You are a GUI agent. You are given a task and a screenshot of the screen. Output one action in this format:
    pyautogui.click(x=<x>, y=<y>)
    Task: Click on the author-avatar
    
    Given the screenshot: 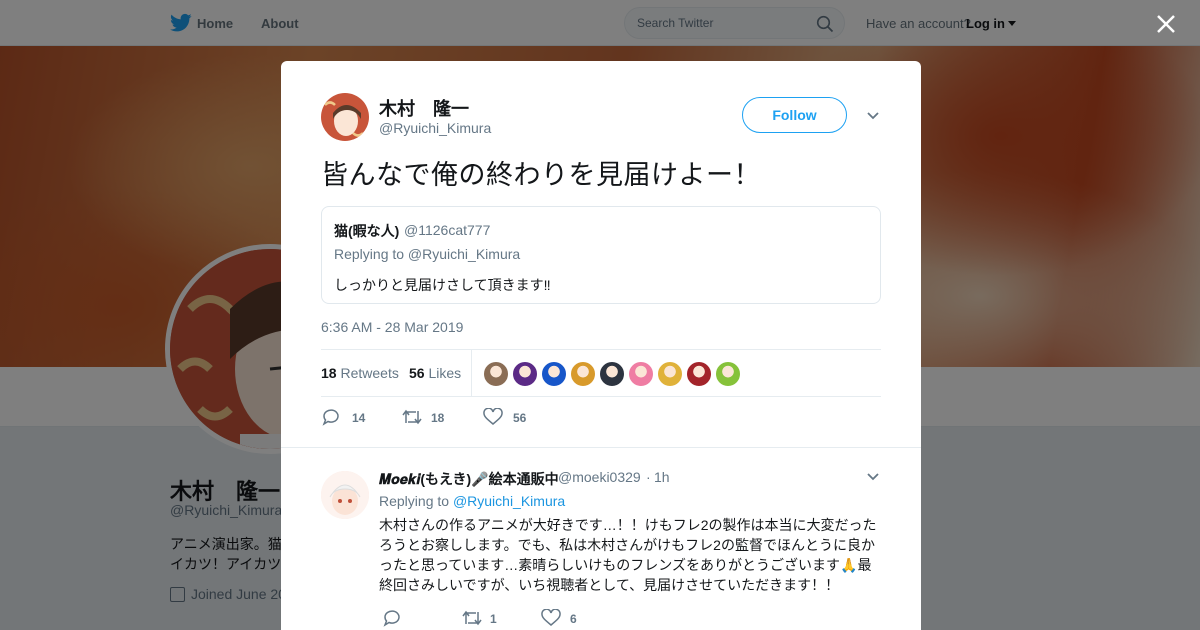 What is the action you would take?
    pyautogui.click(x=345, y=117)
    